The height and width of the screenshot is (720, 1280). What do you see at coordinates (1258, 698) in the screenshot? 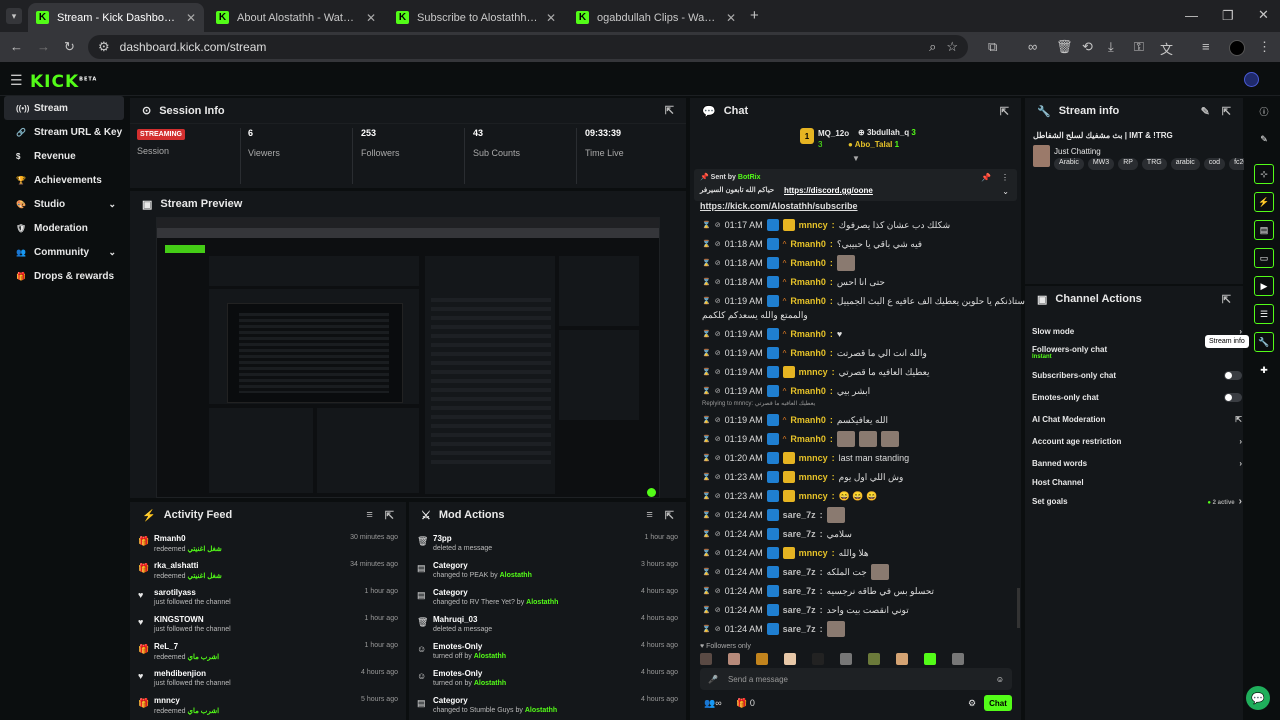
I see `help-chat-icon: 💬` at bounding box center [1258, 698].